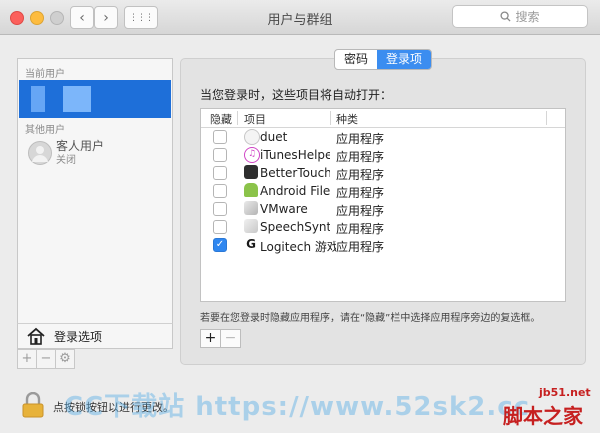 The width and height of the screenshot is (600, 433). I want to click on search-placeholder: 搜索, so click(527, 17).